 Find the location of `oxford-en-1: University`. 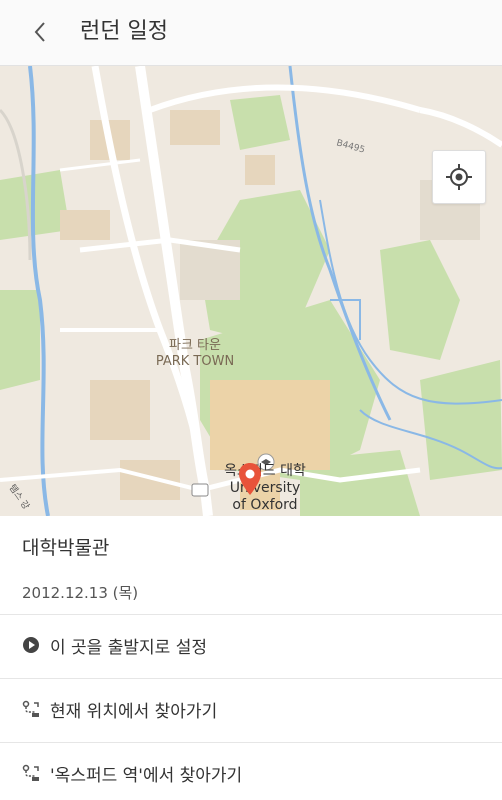

oxford-en-1: University is located at coordinates (265, 488).